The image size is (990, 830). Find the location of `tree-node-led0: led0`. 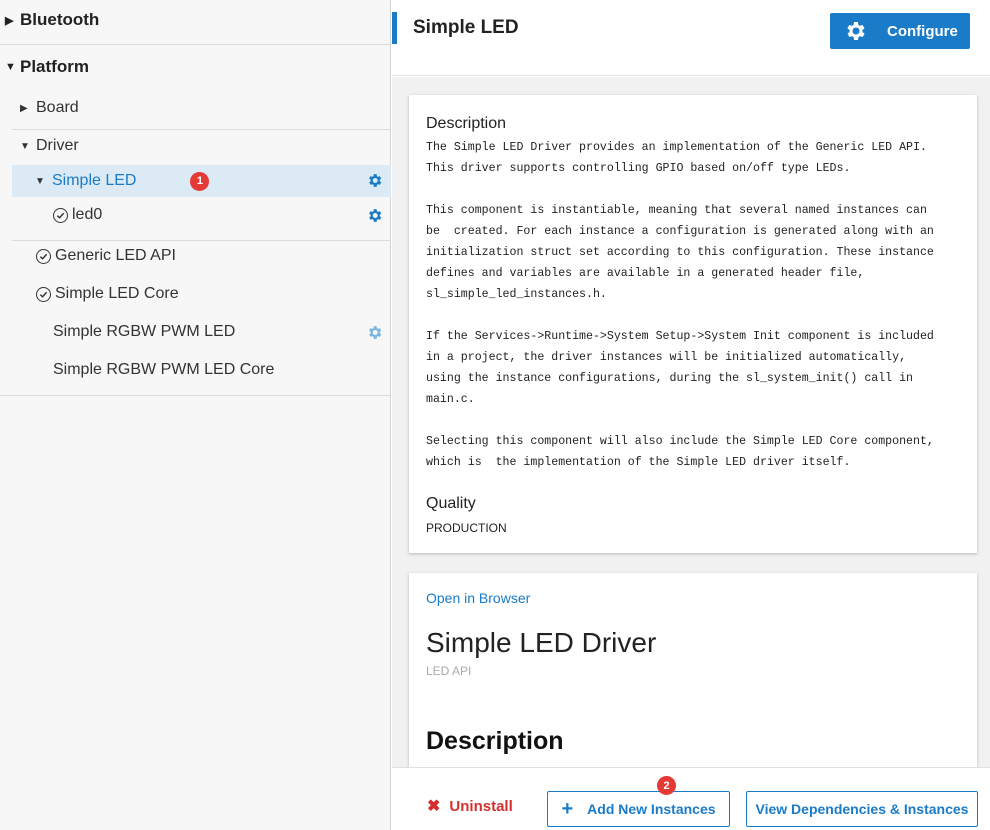

tree-node-led0: led0 is located at coordinates (77, 215).